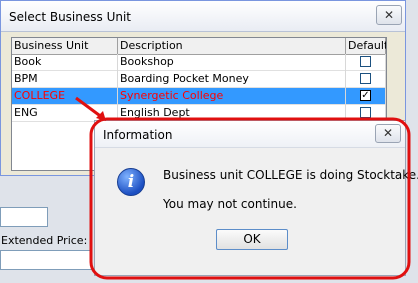  I want to click on dialog-title: Information, so click(138, 135).